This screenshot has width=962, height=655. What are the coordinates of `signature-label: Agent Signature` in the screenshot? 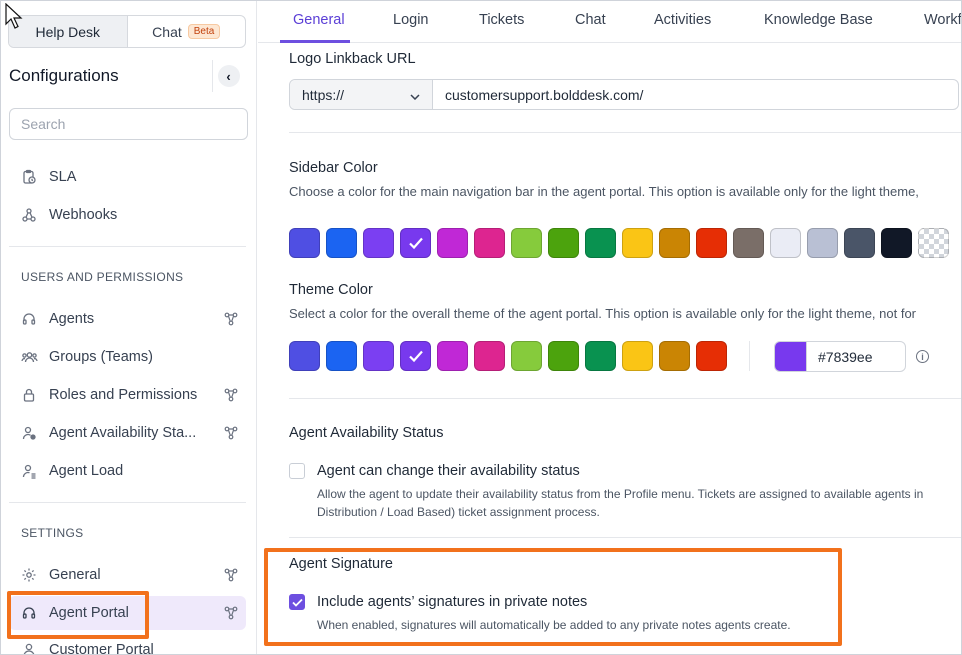 It's located at (341, 564).